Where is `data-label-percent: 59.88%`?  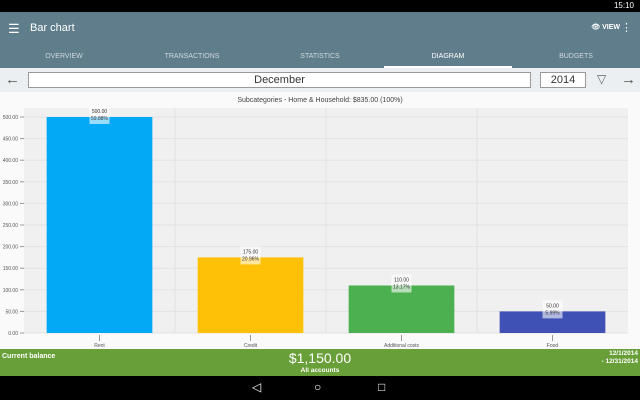
data-label-percent: 59.88% is located at coordinates (100, 119).